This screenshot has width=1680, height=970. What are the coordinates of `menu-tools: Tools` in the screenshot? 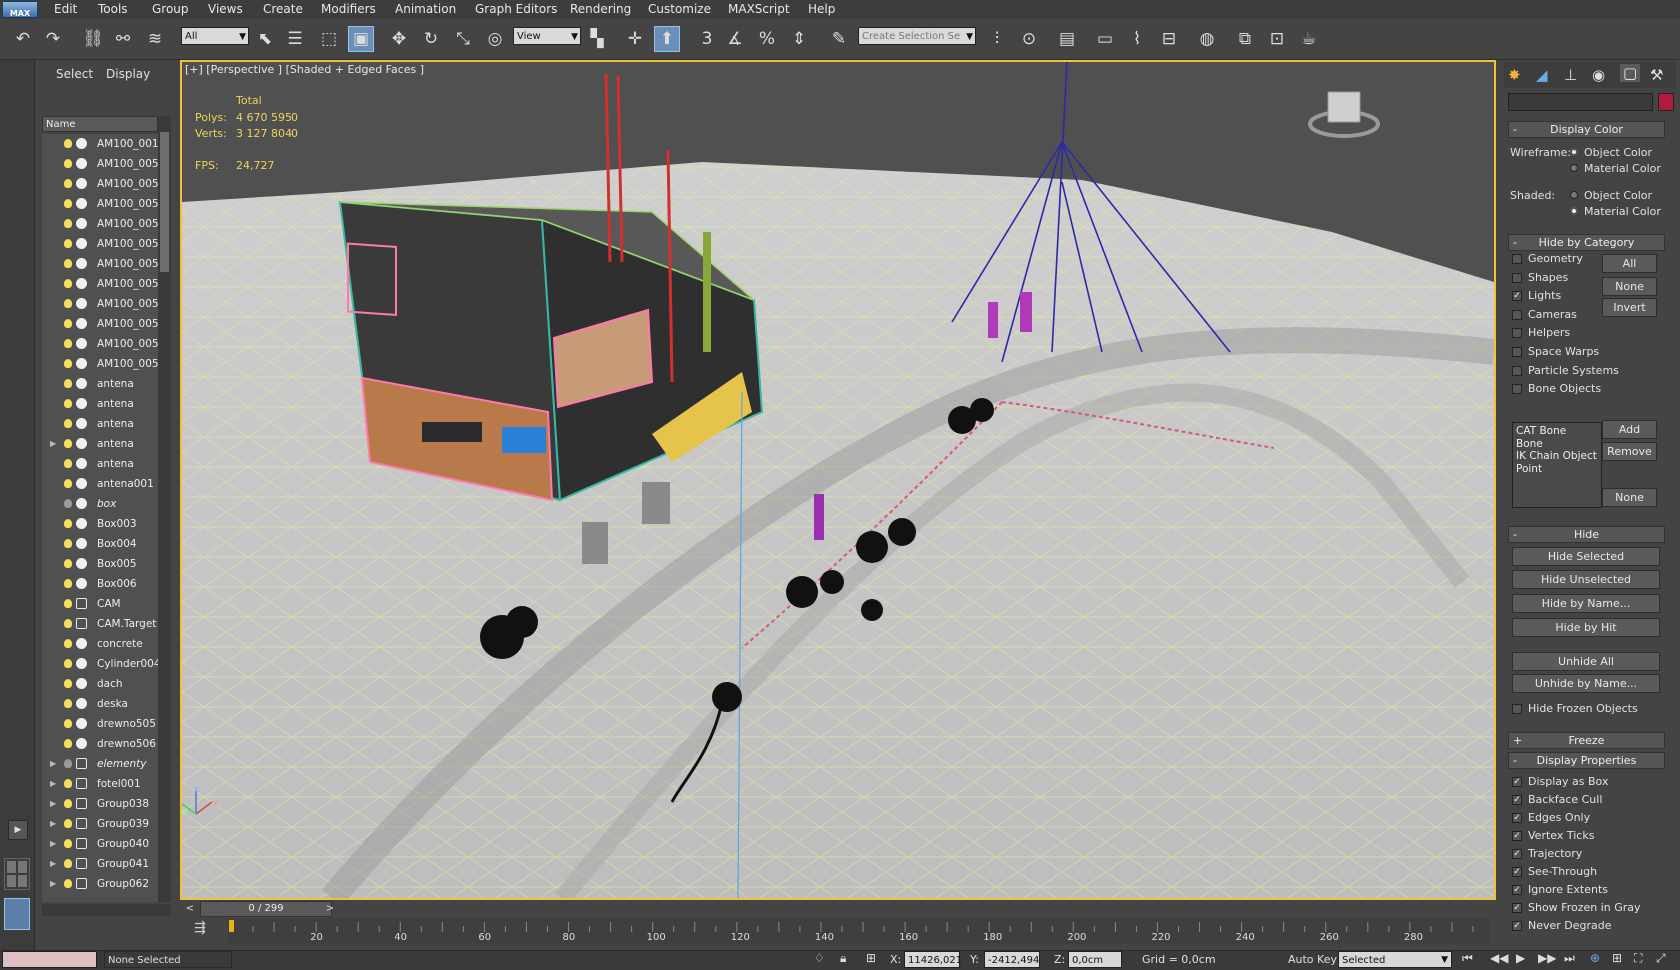 It's located at (113, 9).